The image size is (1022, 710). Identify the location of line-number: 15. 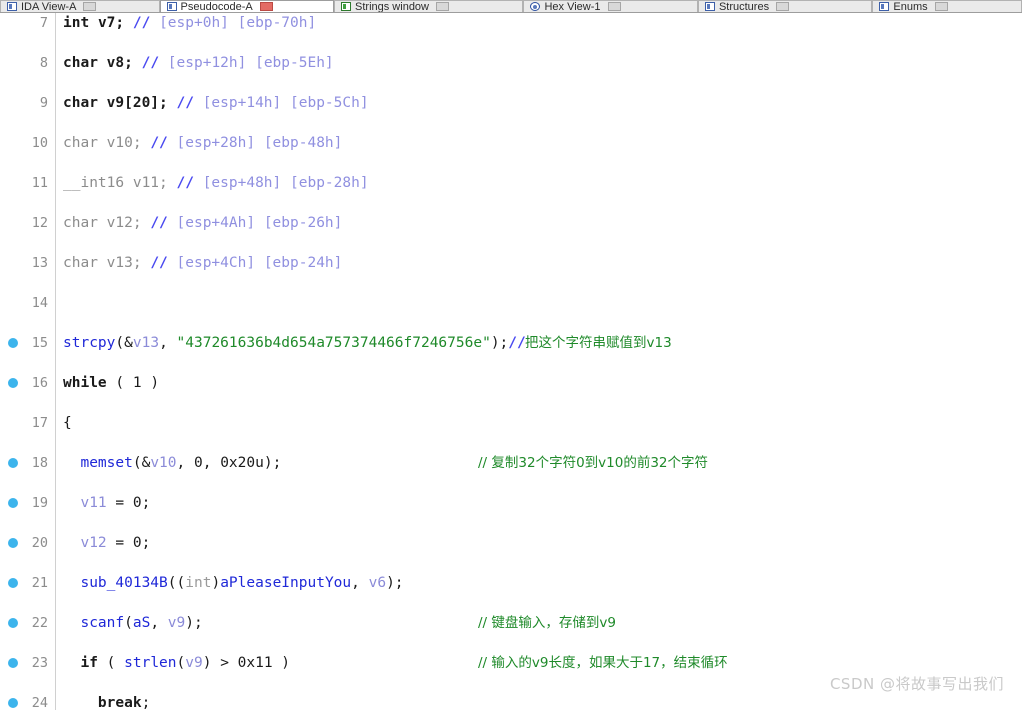
(39, 343).